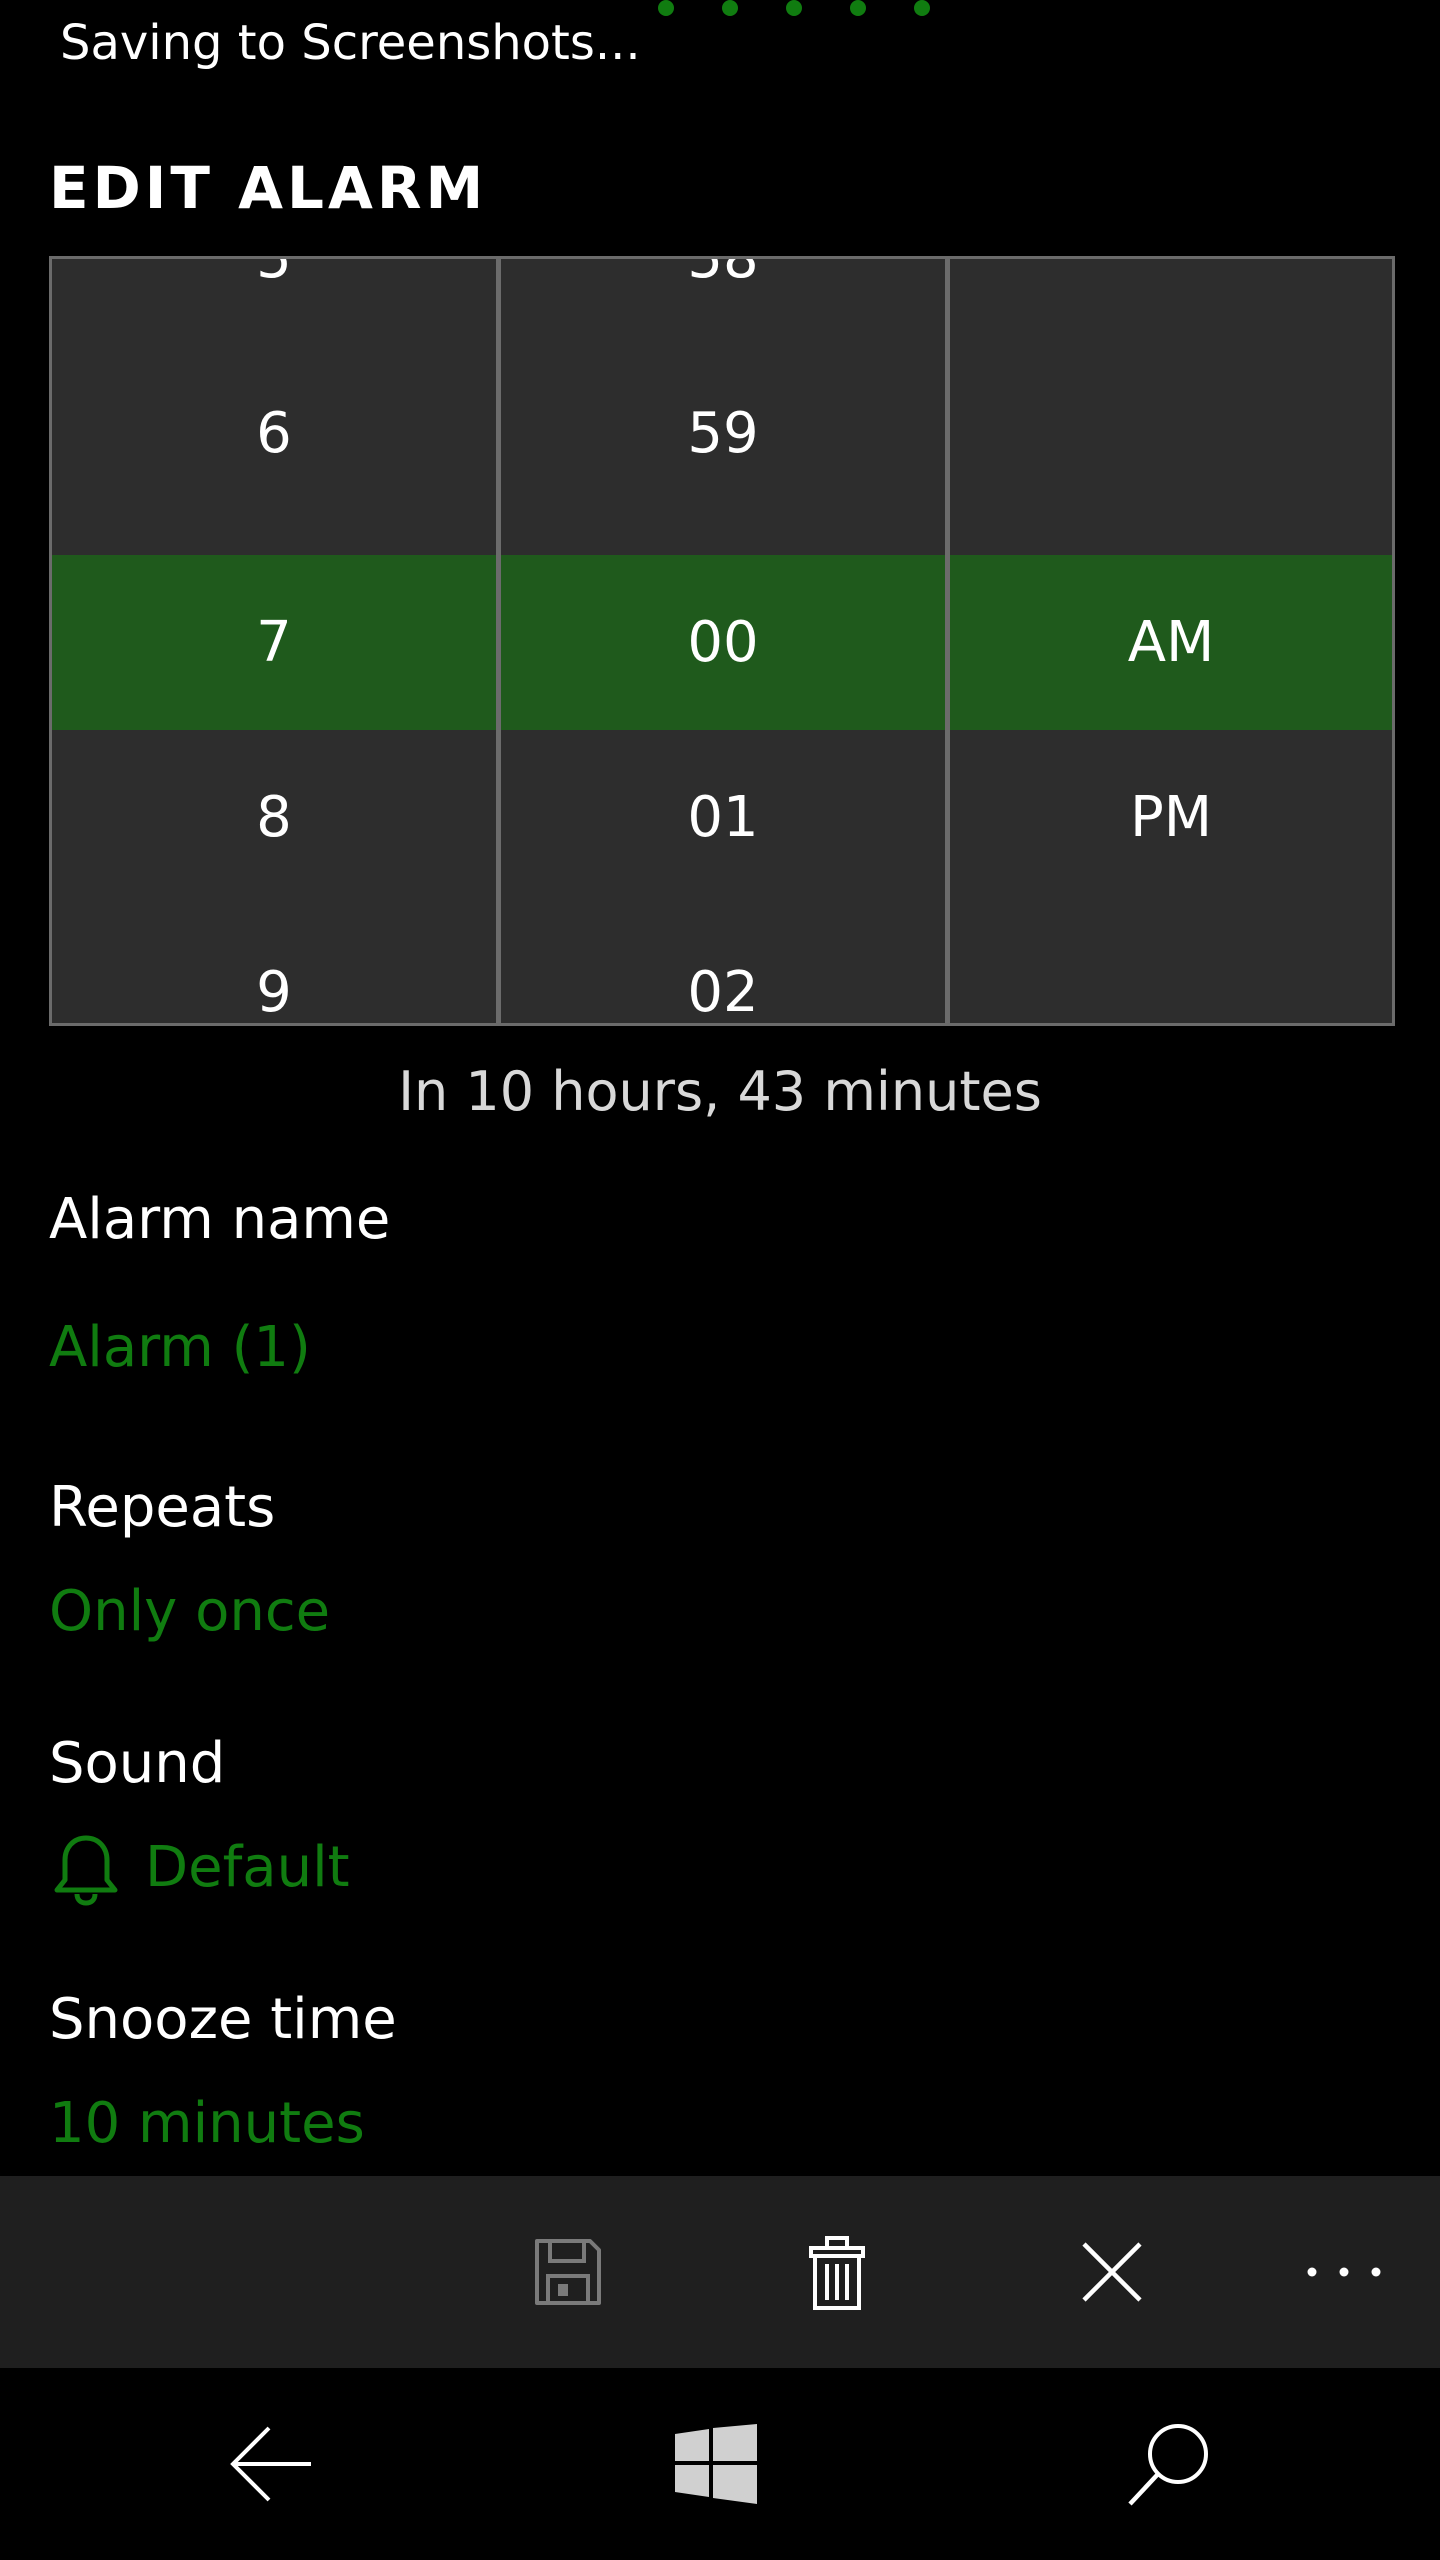  I want to click on minute-column: 58 59 00 01 02, so click(723, 641).